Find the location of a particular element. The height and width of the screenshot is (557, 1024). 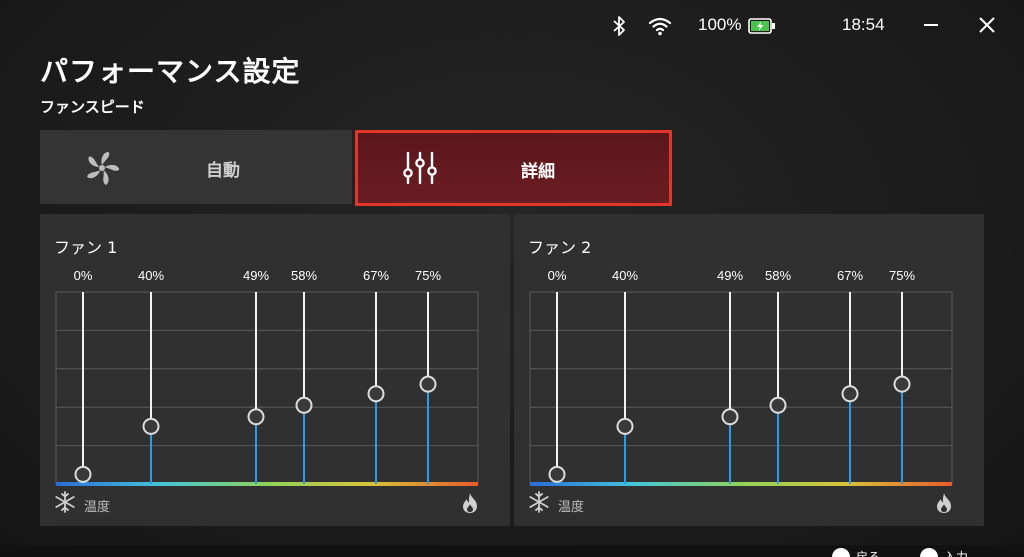

back-hint-label: 戻る is located at coordinates (868, 553).